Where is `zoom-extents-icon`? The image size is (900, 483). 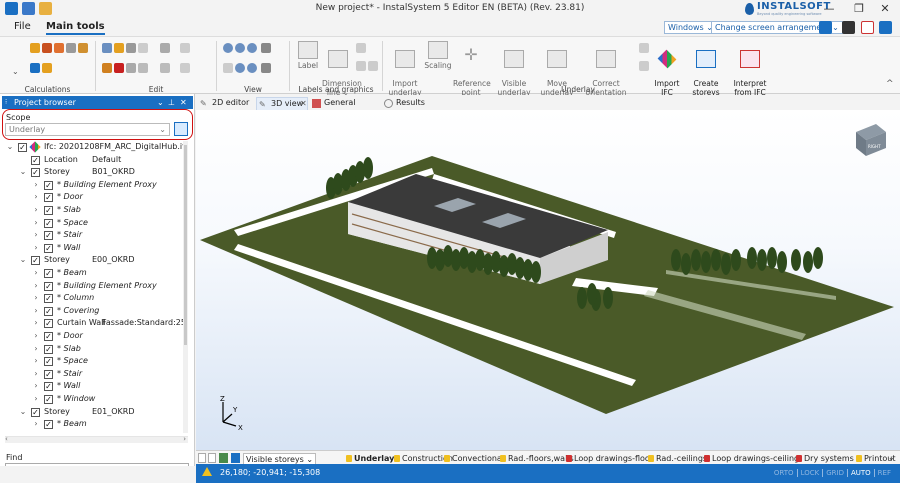 zoom-extents-icon is located at coordinates (252, 68).